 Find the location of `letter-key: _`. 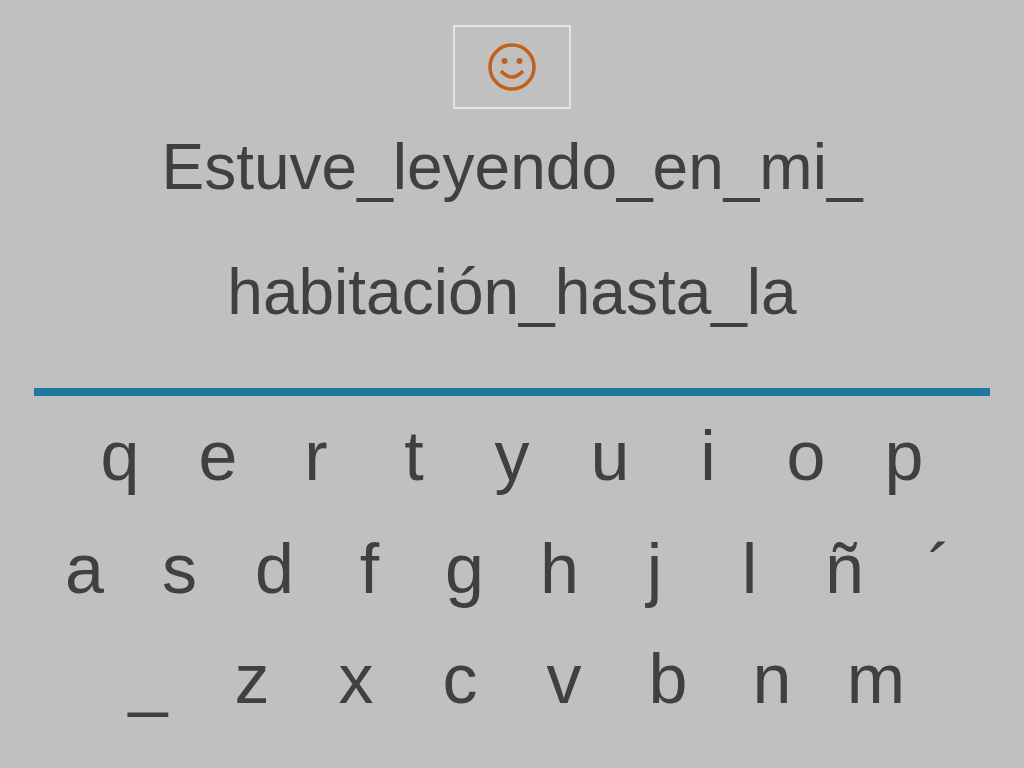

letter-key: _ is located at coordinates (148, 679).